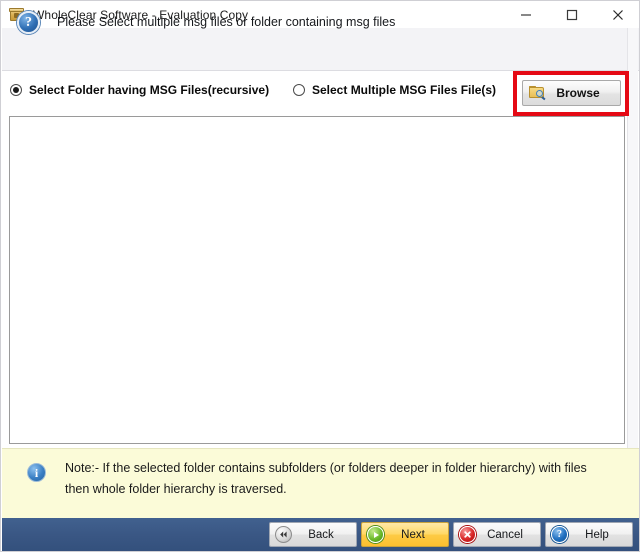  I want to click on radio-option-multiple-files: Select Multiple MSG Files File(s), so click(394, 90).